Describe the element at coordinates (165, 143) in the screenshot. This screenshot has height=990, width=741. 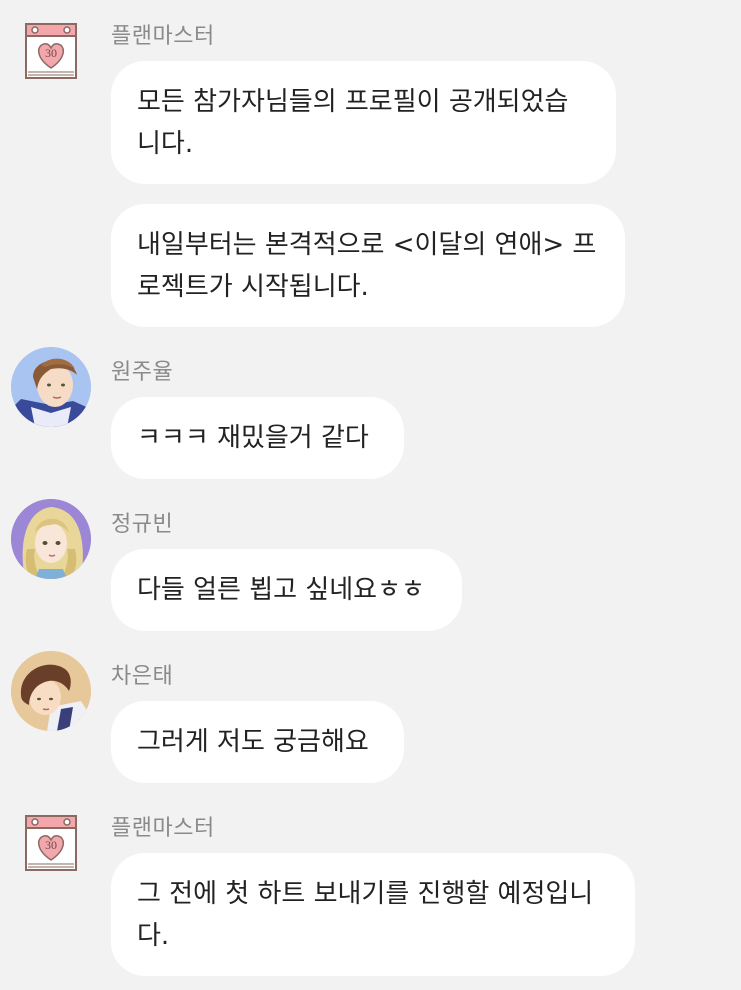
I see `message-line: 니다.` at that location.